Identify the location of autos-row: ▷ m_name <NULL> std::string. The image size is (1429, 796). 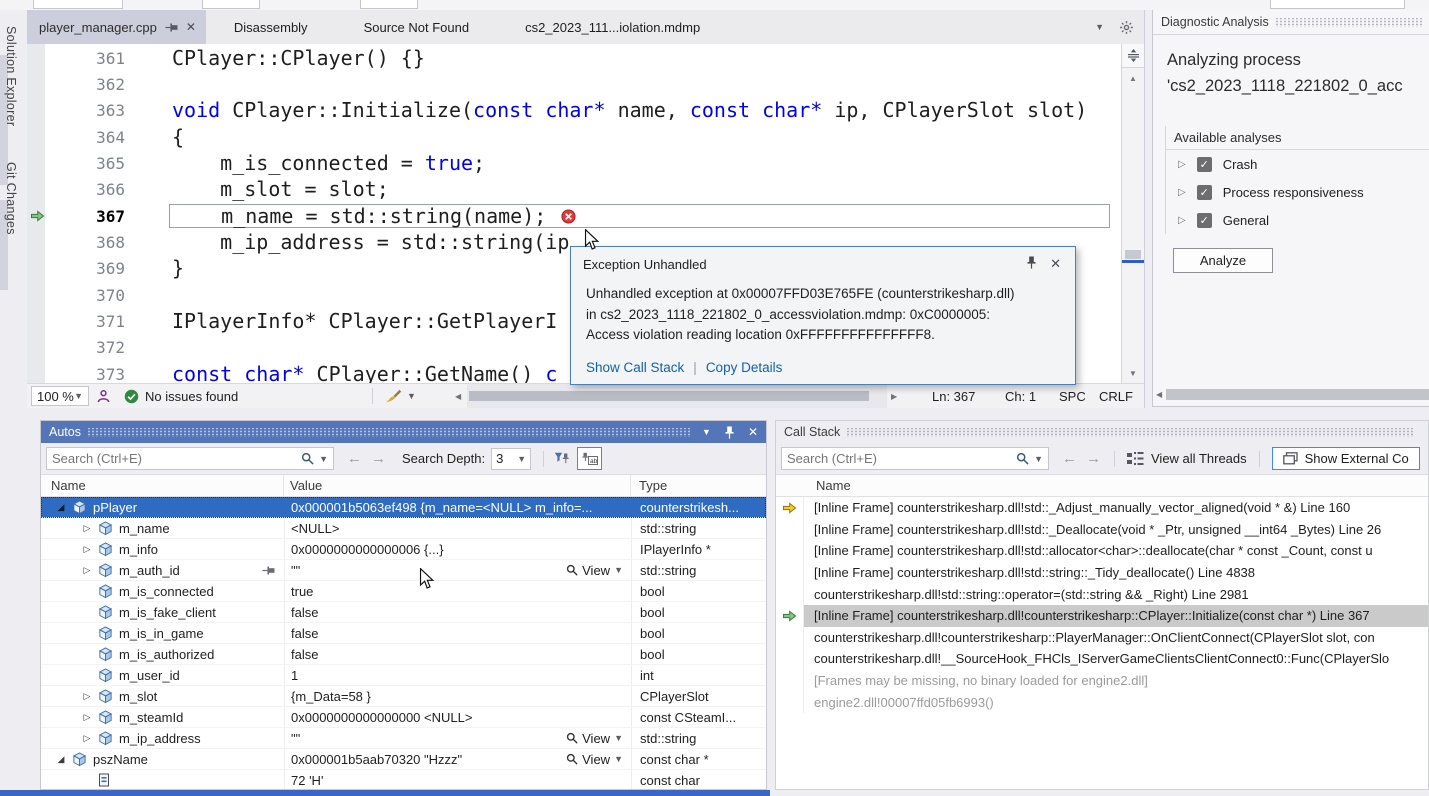
(403, 528).